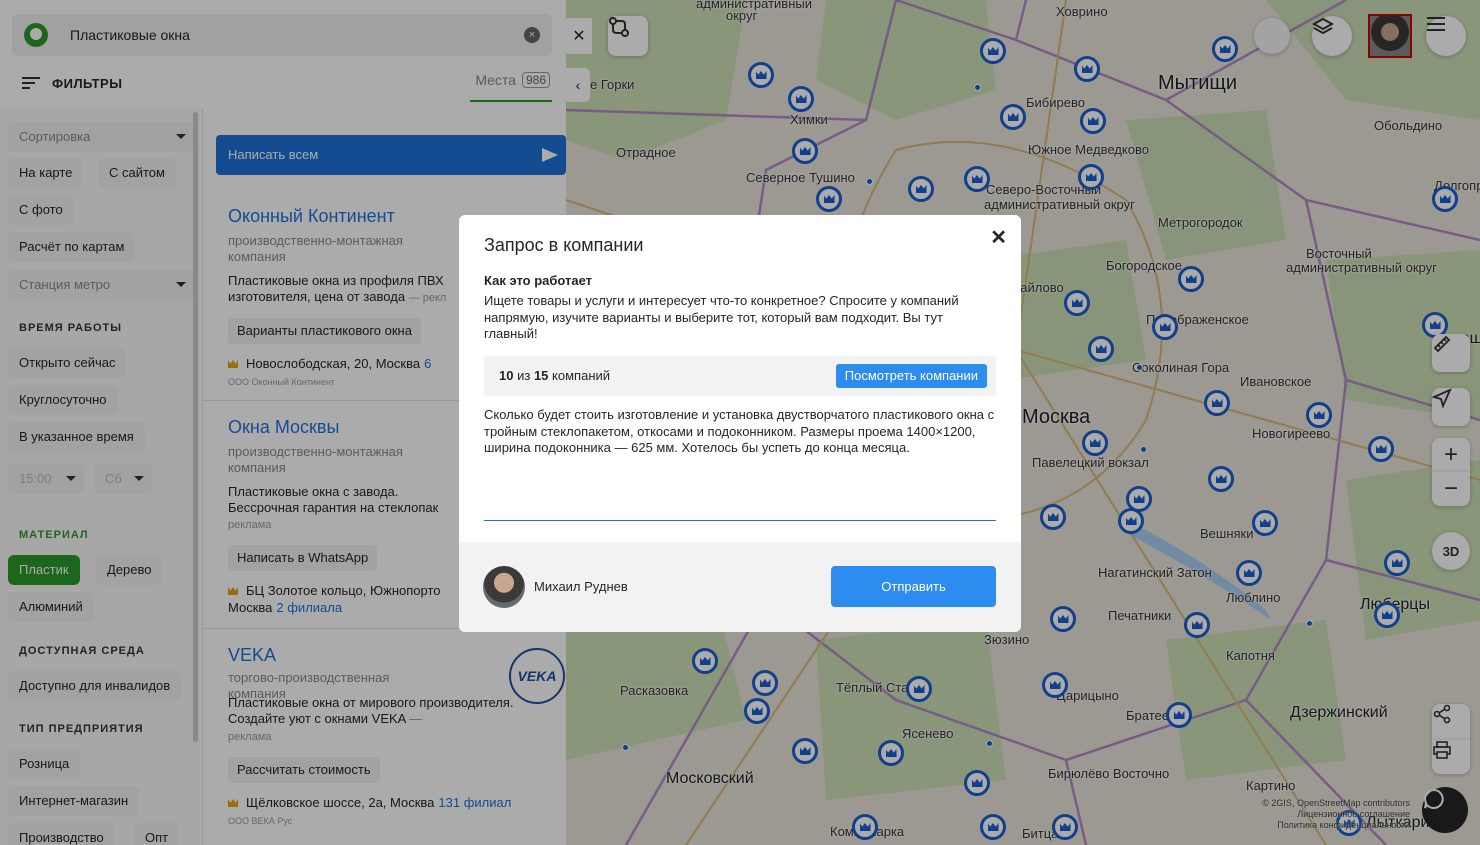  What do you see at coordinates (581, 375) in the screenshot?
I see `count-suffix: компаний` at bounding box center [581, 375].